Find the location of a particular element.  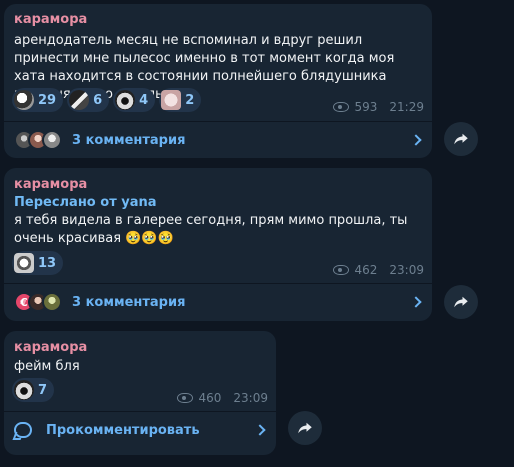

reaction-count: 29 is located at coordinates (47, 100).